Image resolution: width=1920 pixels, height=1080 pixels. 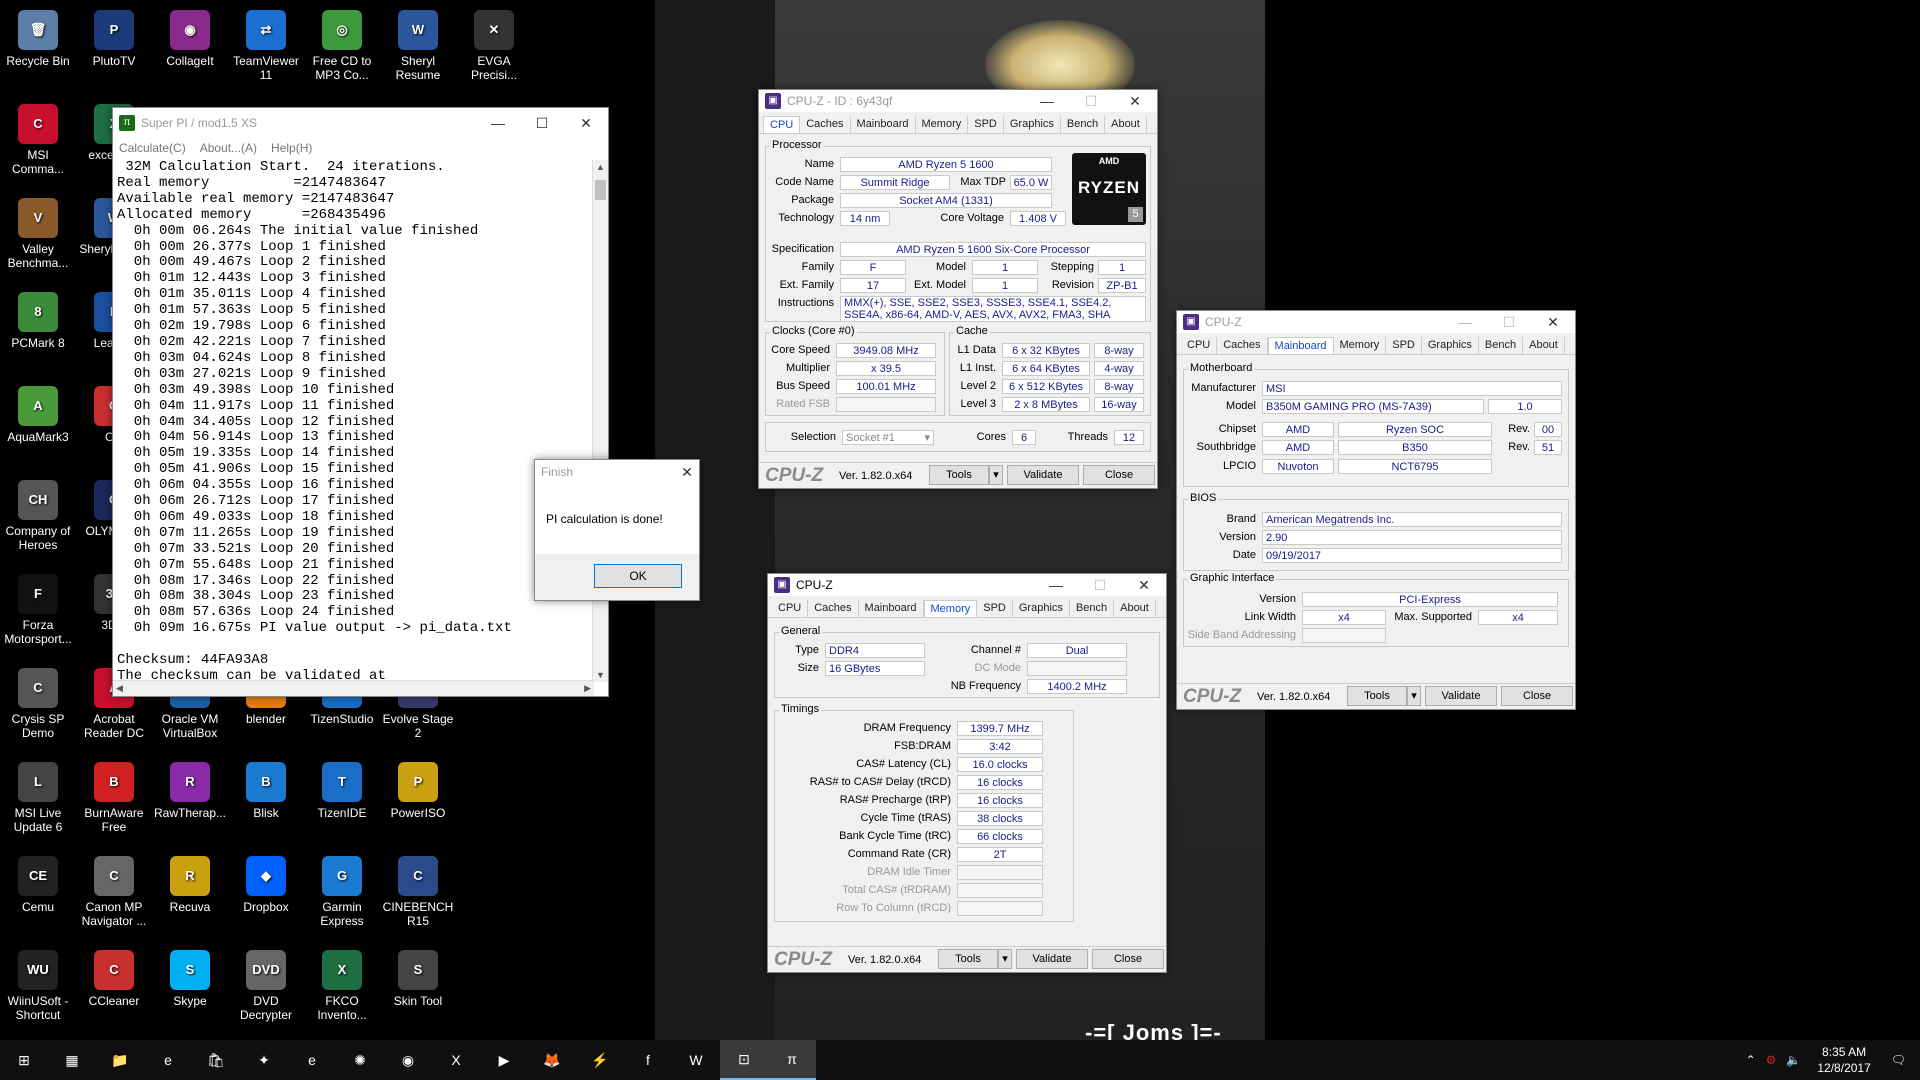 What do you see at coordinates (638, 576) in the screenshot?
I see `ok-button: OK` at bounding box center [638, 576].